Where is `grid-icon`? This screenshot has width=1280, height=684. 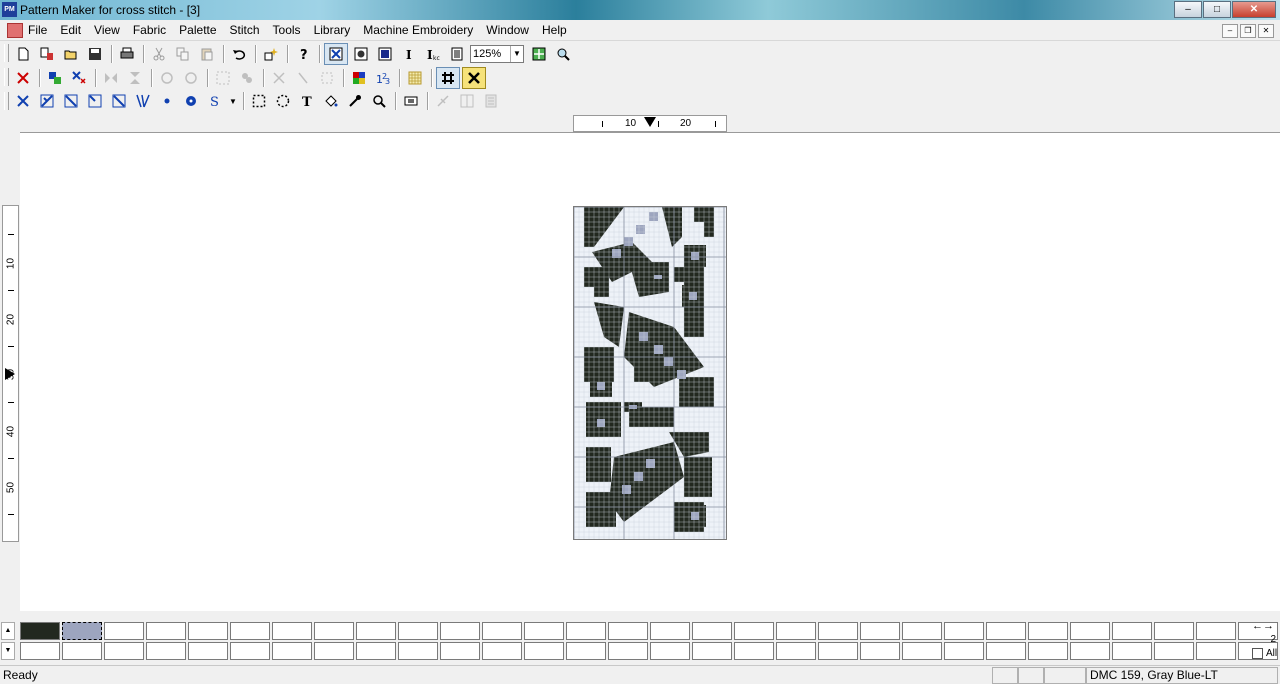
grid-icon is located at coordinates (448, 78).